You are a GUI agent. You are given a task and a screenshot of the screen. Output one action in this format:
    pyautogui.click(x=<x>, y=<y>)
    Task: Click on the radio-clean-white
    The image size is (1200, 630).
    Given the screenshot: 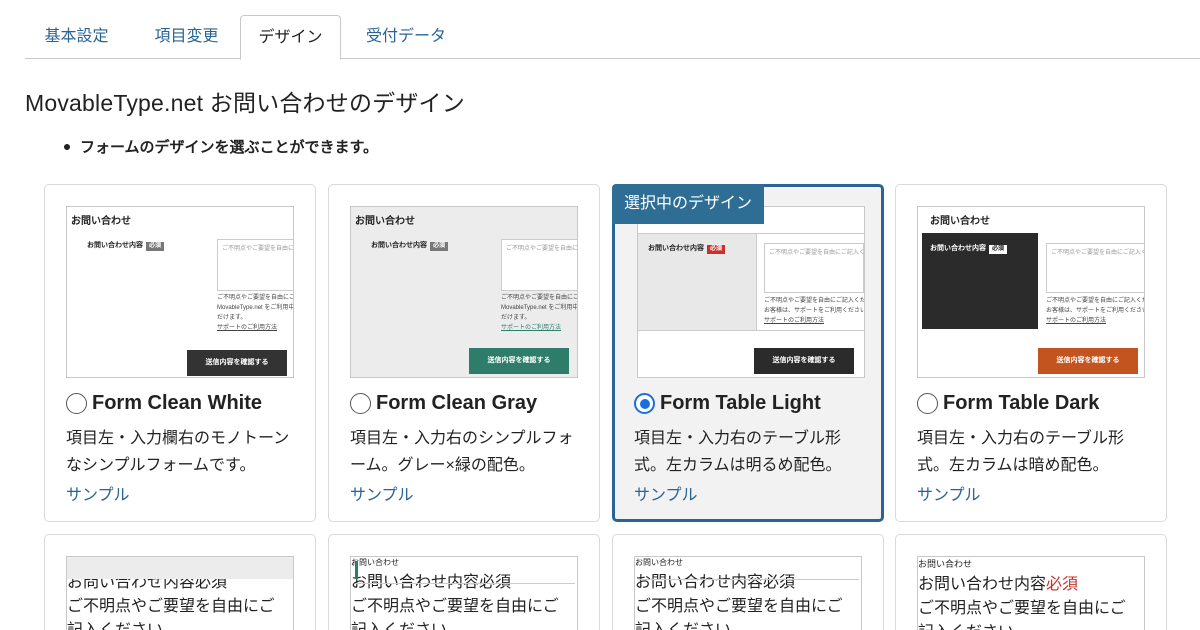 What is the action you would take?
    pyautogui.click(x=76, y=403)
    